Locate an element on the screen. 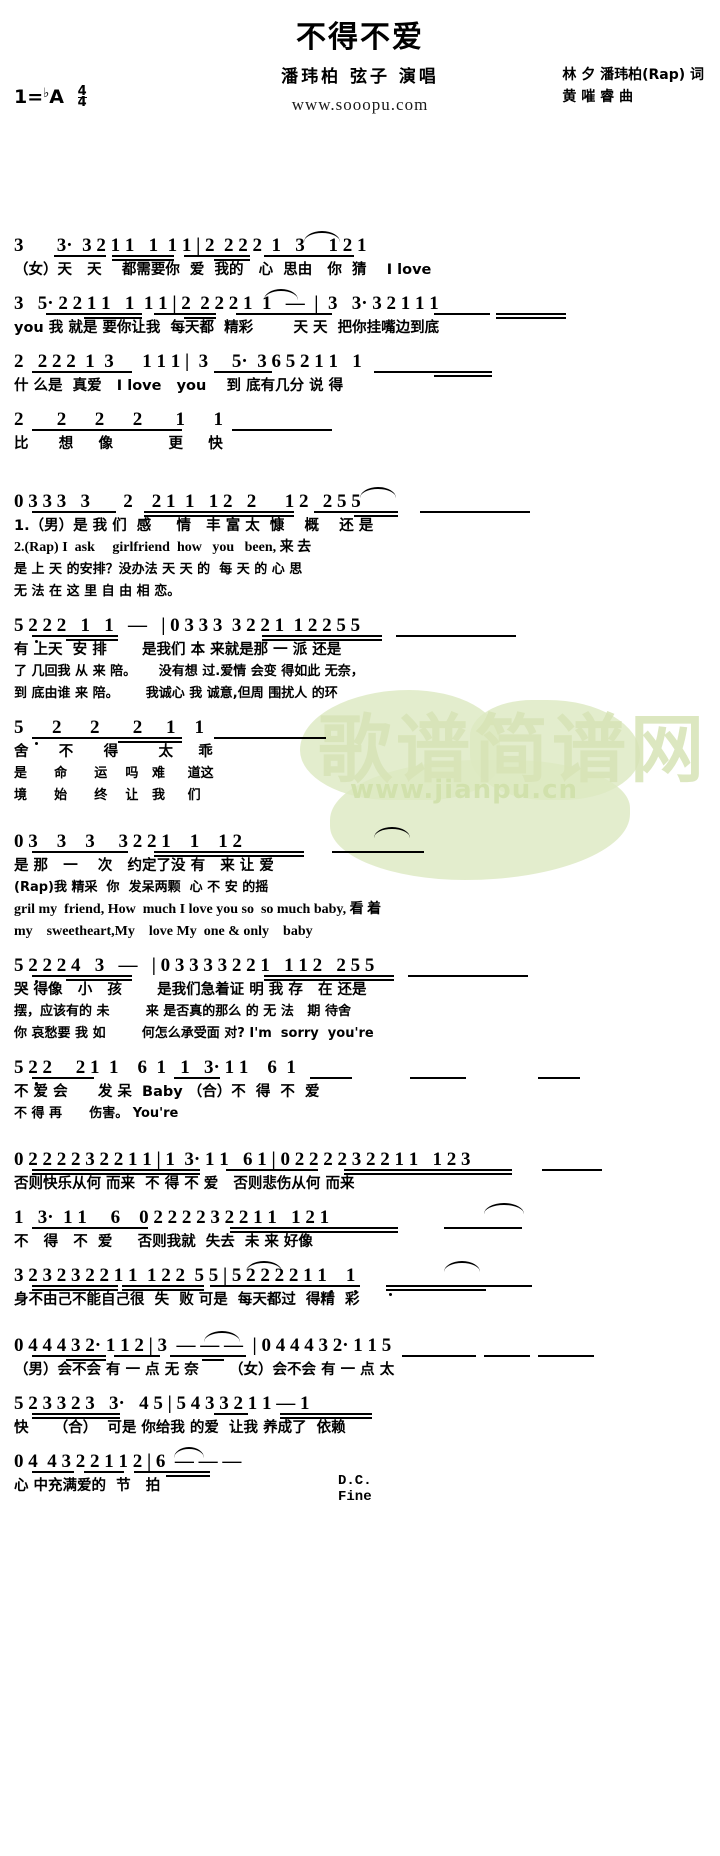 The width and height of the screenshot is (720, 1856). credits-block: 林 夕 潘玮柏(Rap) 词 黄 嗺 睿 曲 is located at coordinates (633, 86).